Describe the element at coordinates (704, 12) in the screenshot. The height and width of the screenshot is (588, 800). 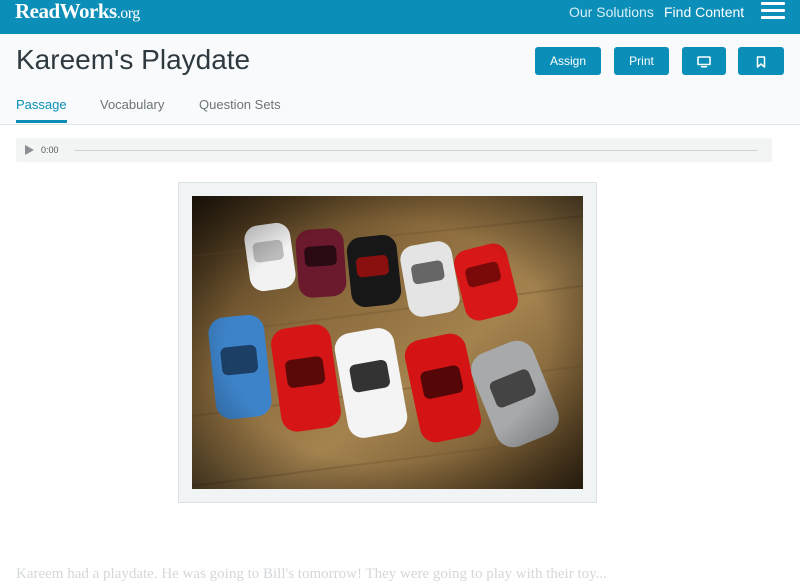
I see `nav-find-content: Find Content` at that location.